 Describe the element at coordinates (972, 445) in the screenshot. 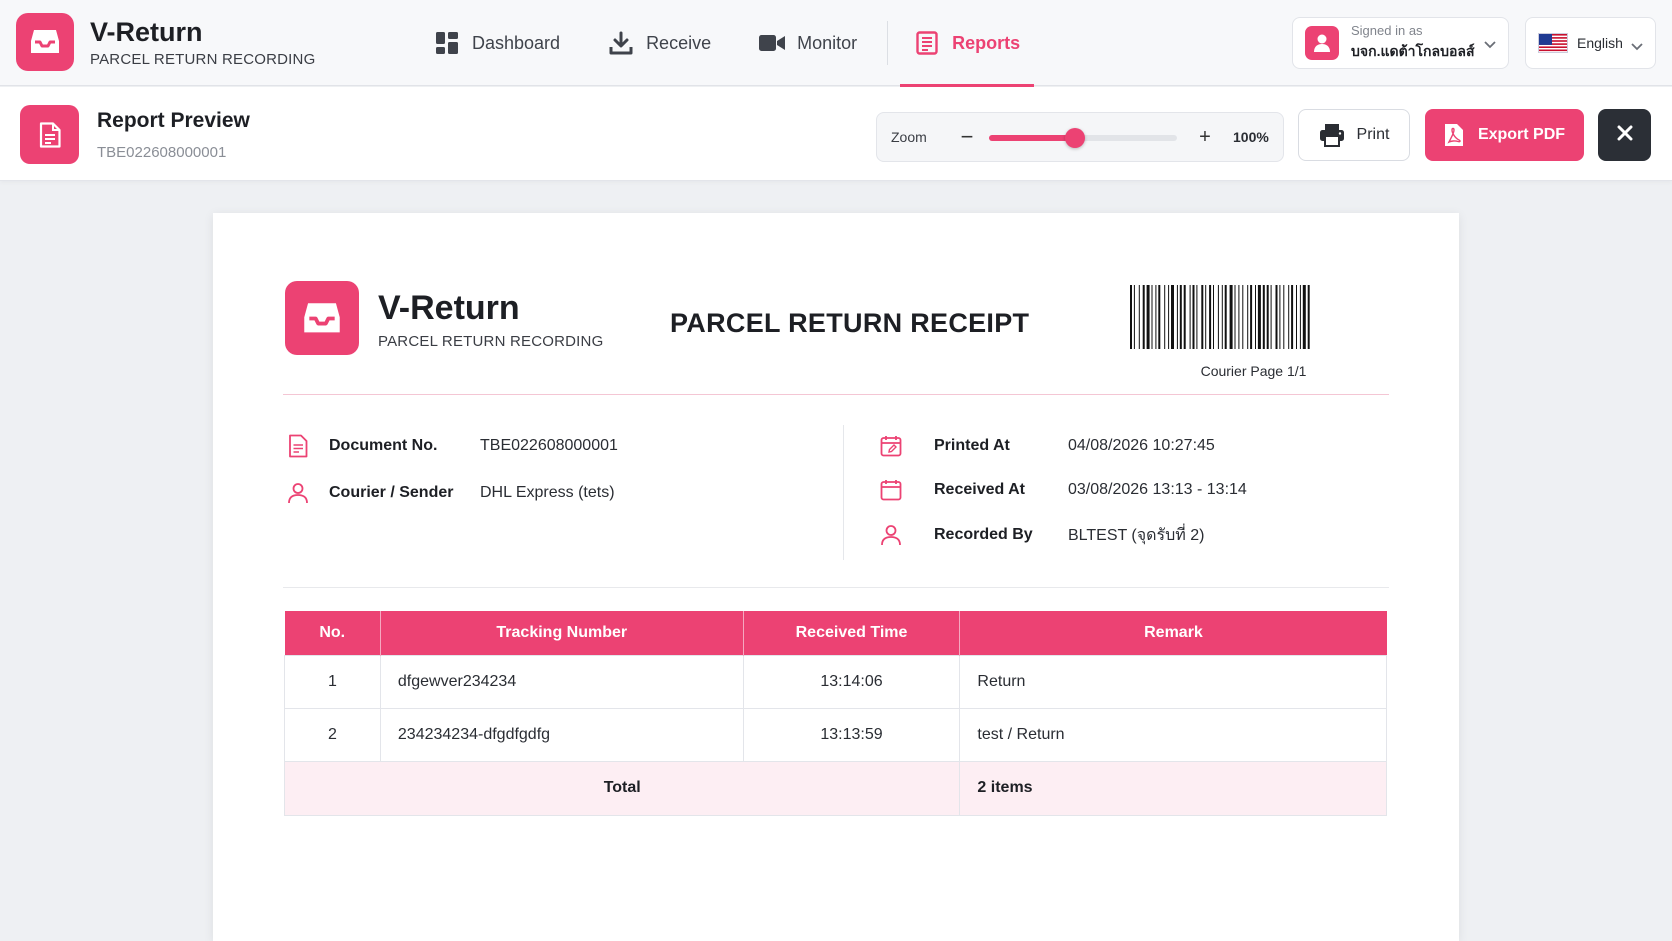

I see `info-label: Printed At` at that location.